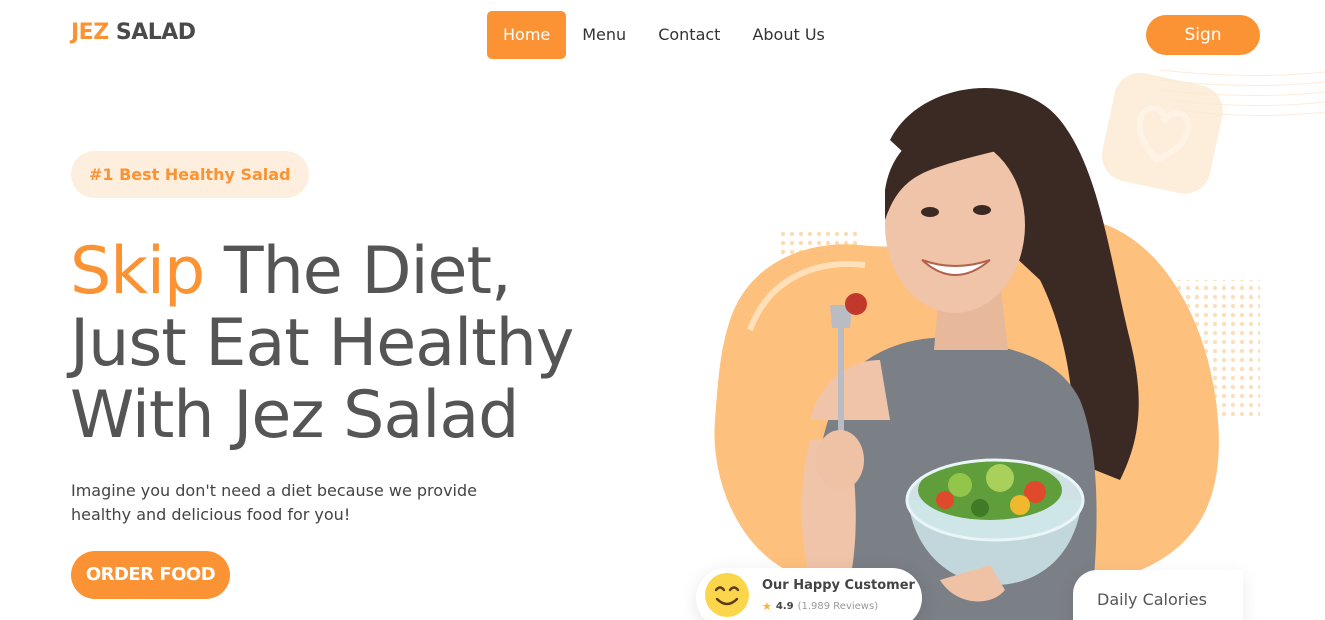 The height and width of the screenshot is (620, 1325). What do you see at coordinates (527, 35) in the screenshot?
I see `nav-home: Home` at bounding box center [527, 35].